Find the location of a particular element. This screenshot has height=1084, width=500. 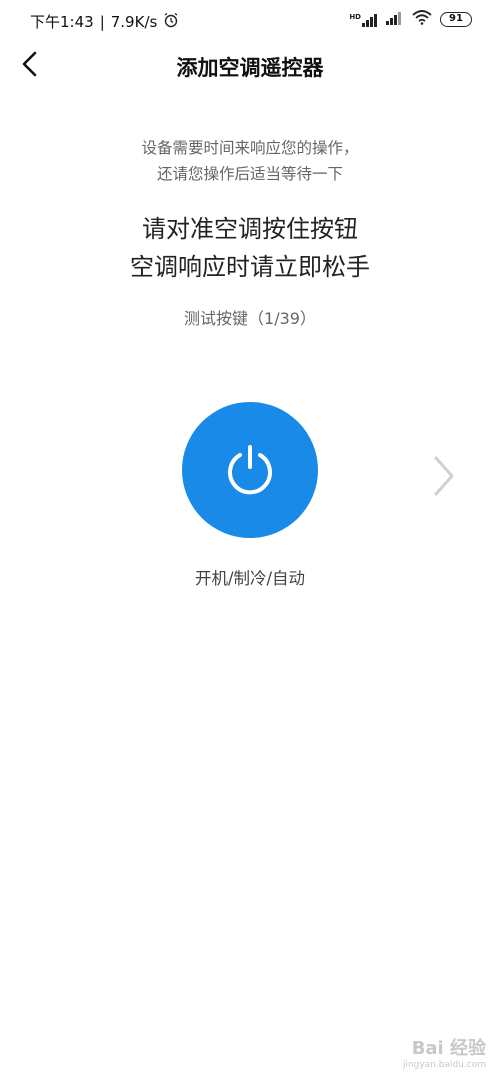

watermark: Bai 经验 jingyan.baidu.com is located at coordinates (444, 1052).